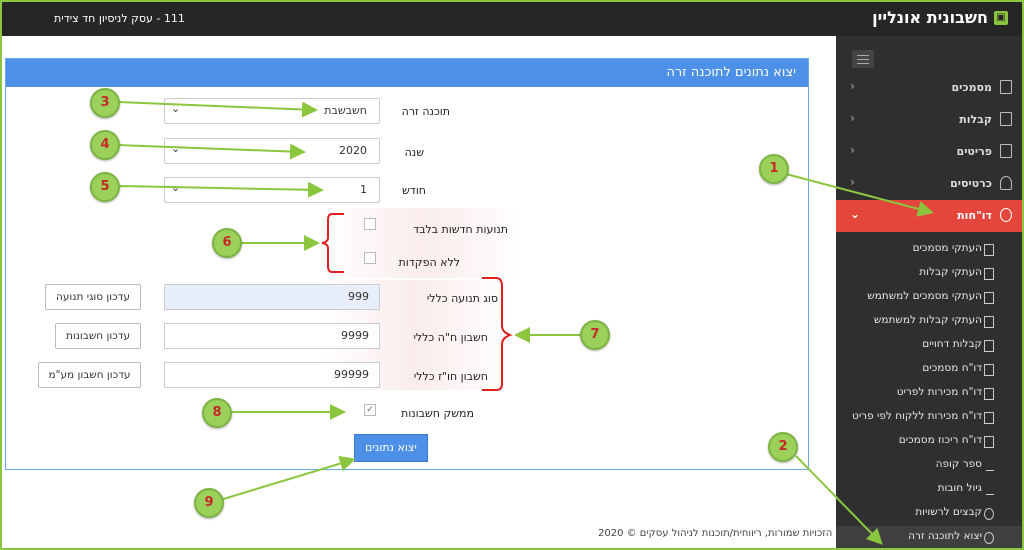 The width and height of the screenshot is (1024, 550). Describe the element at coordinates (429, 262) in the screenshot. I see `no-deposits-label: ללא הפקדות` at that location.